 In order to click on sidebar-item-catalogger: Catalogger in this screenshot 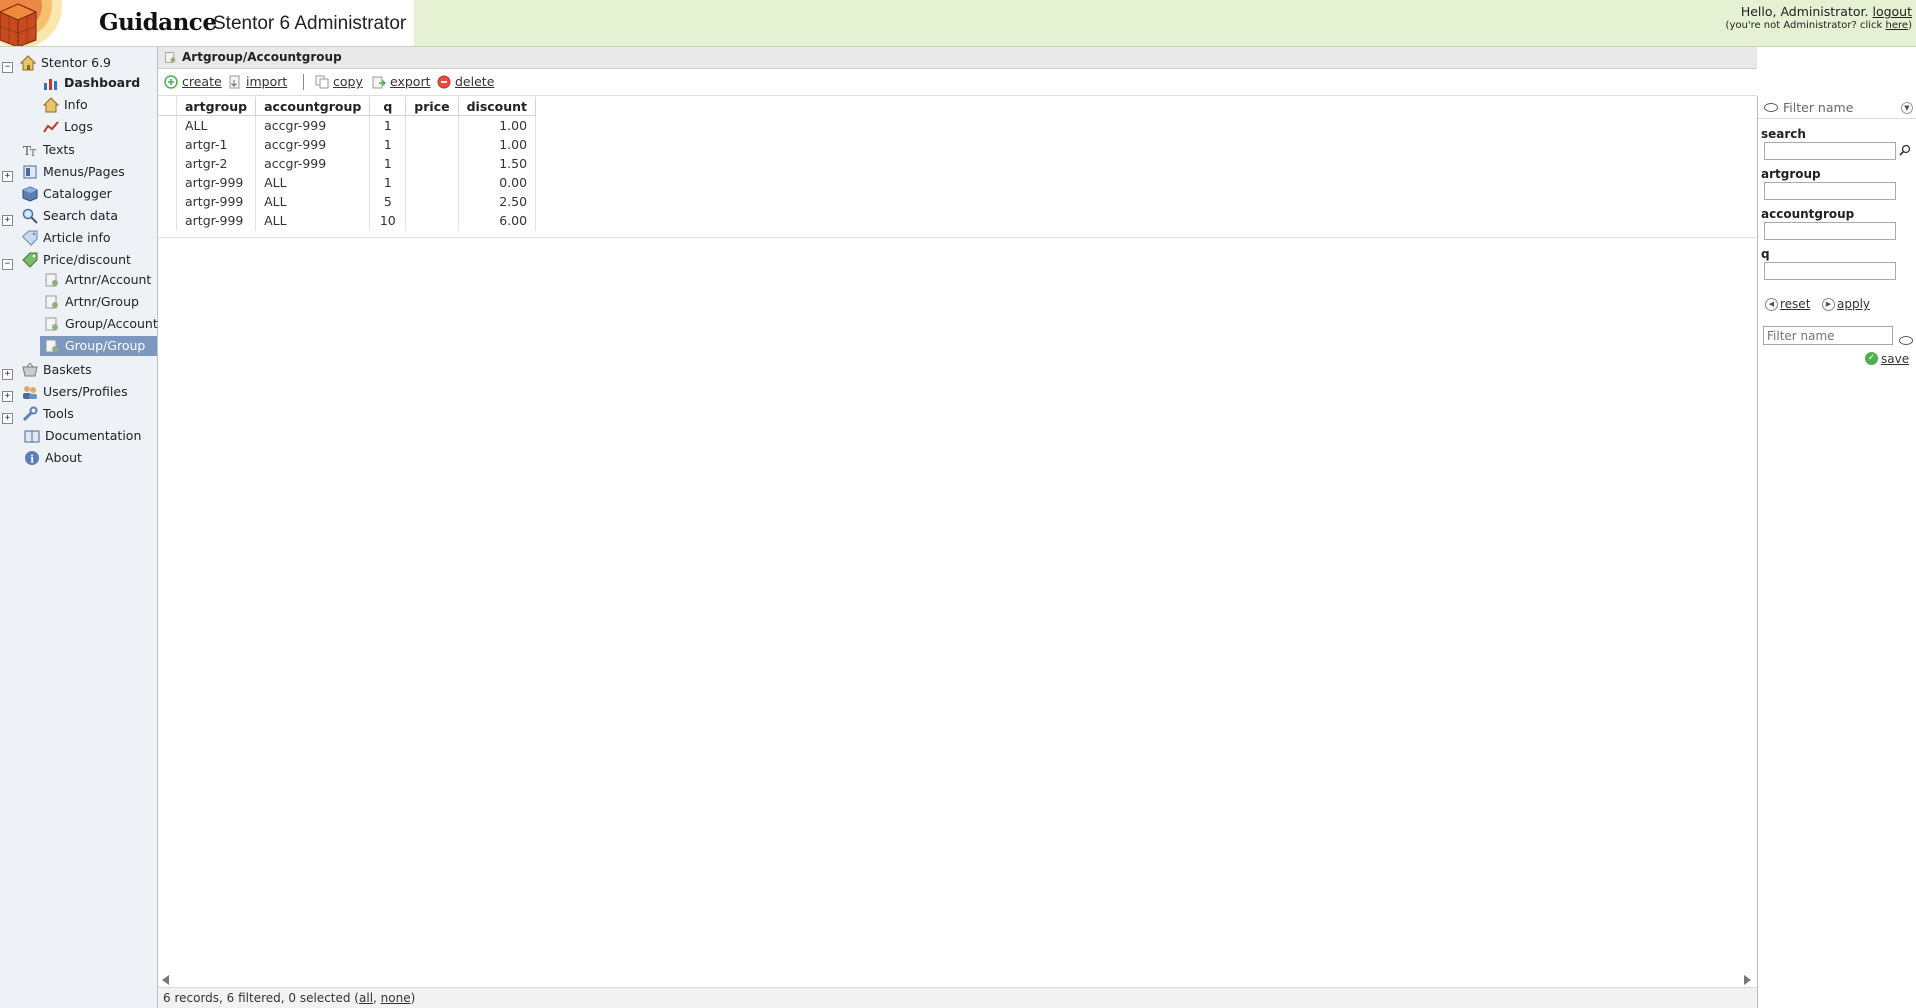, I will do `click(67, 194)`.